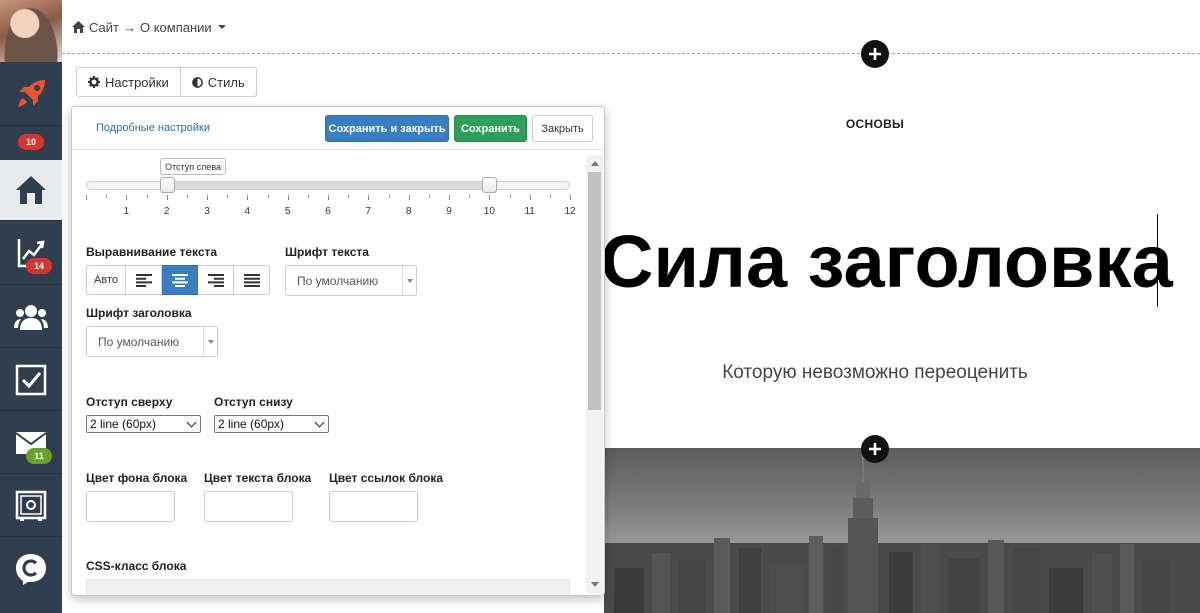  I want to click on slider-tick-label: 10, so click(489, 211).